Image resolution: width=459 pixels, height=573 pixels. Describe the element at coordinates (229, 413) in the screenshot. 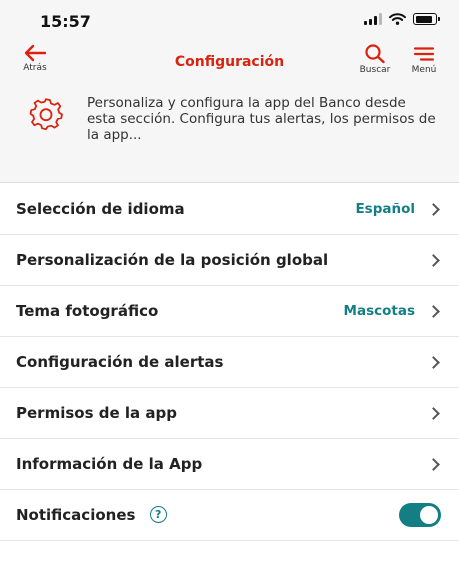

I see `setting-app-permissions: Permisos de la app` at that location.